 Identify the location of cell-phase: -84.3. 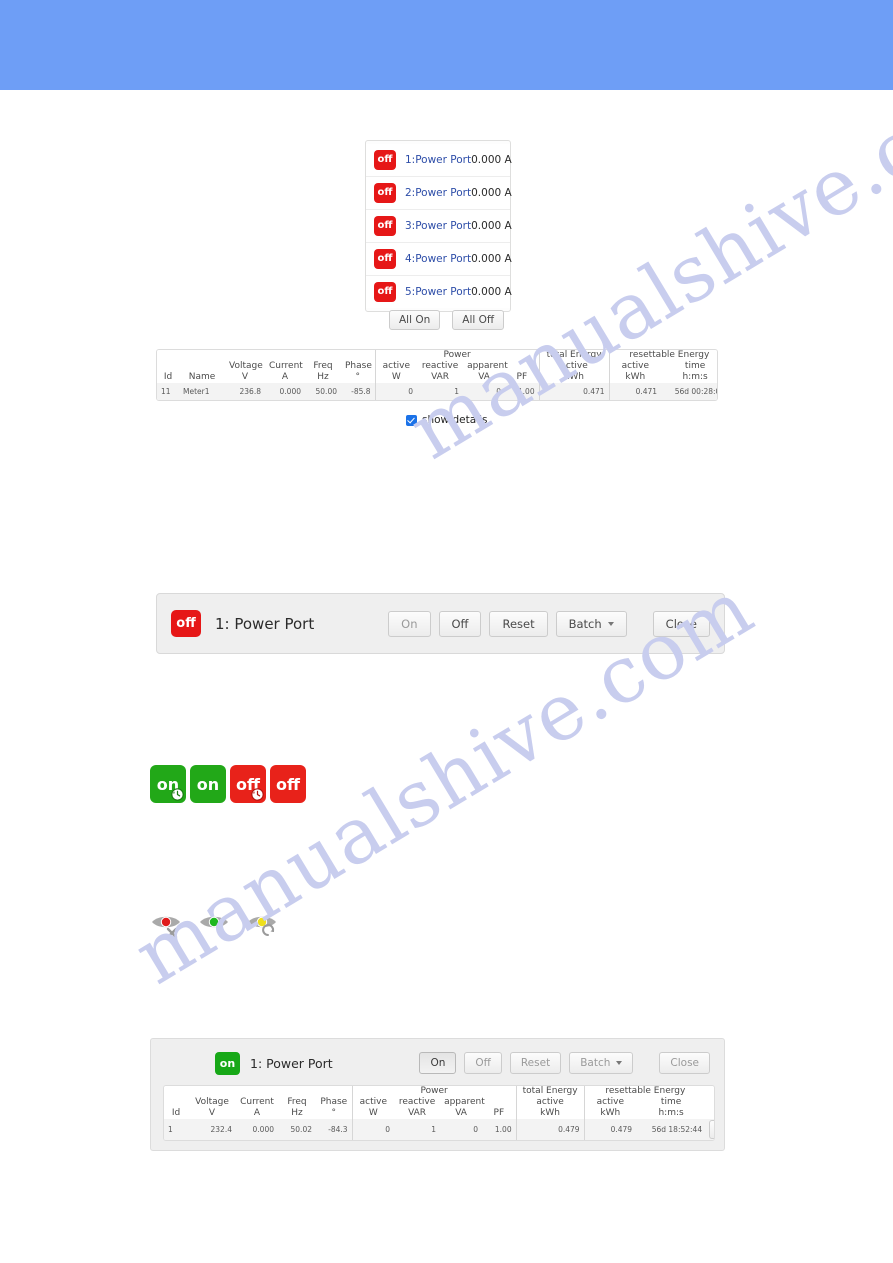
(338, 1129).